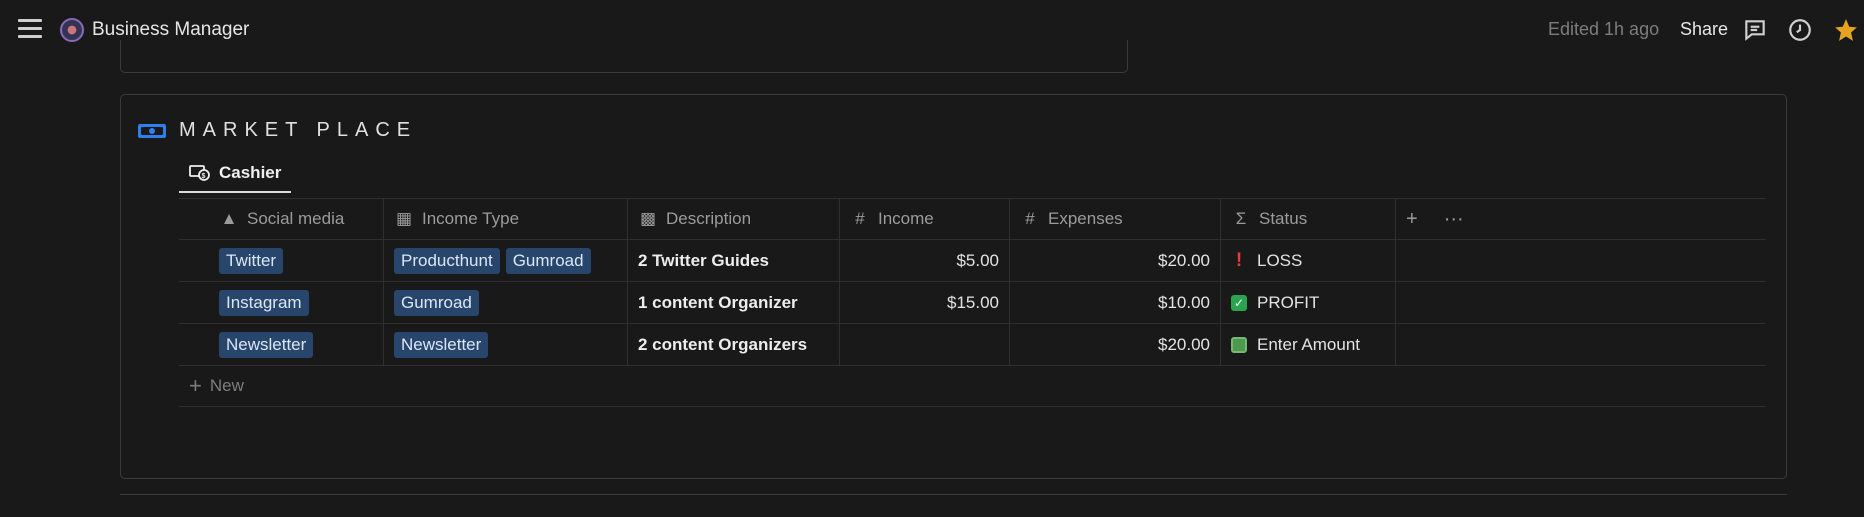  Describe the element at coordinates (925, 260) in the screenshot. I see `cell-income: $5.00` at that location.